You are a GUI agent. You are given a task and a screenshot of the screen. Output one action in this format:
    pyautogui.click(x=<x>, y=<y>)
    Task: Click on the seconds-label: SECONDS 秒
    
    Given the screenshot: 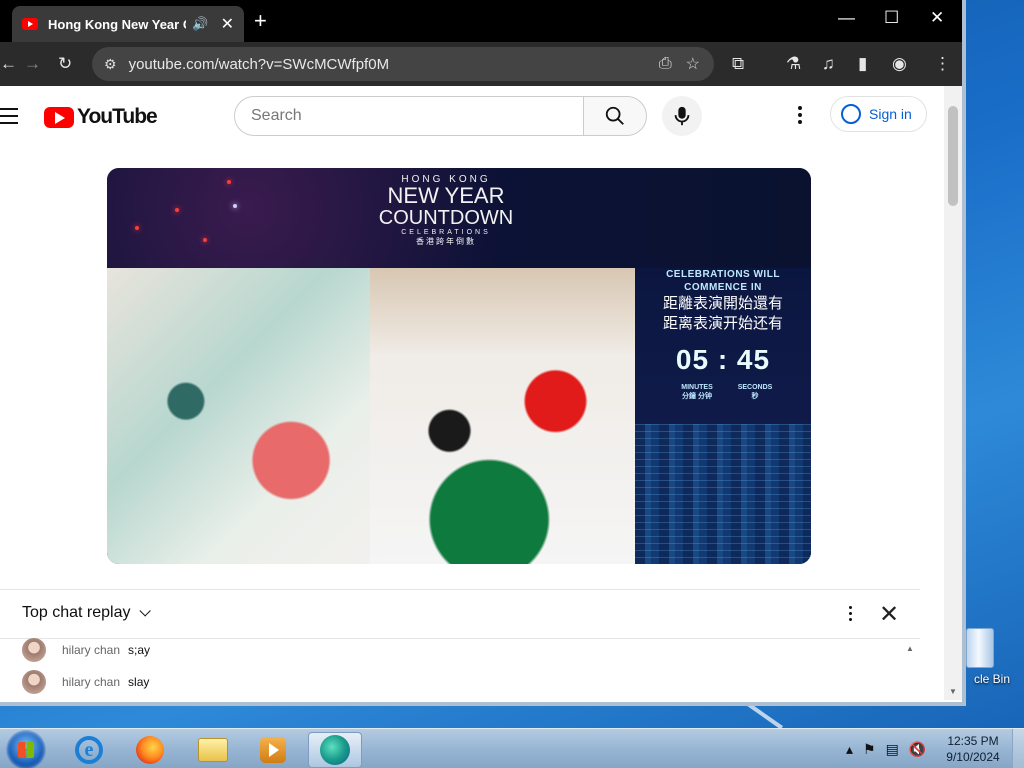 What is the action you would take?
    pyautogui.click(x=755, y=392)
    